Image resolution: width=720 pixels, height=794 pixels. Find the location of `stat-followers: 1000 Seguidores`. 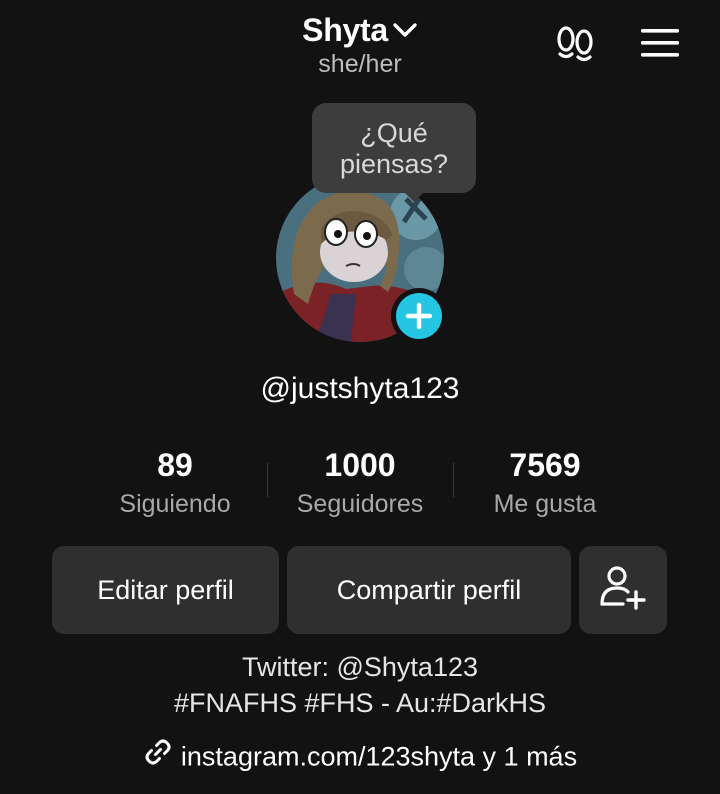

stat-followers: 1000 Seguidores is located at coordinates (360, 482).